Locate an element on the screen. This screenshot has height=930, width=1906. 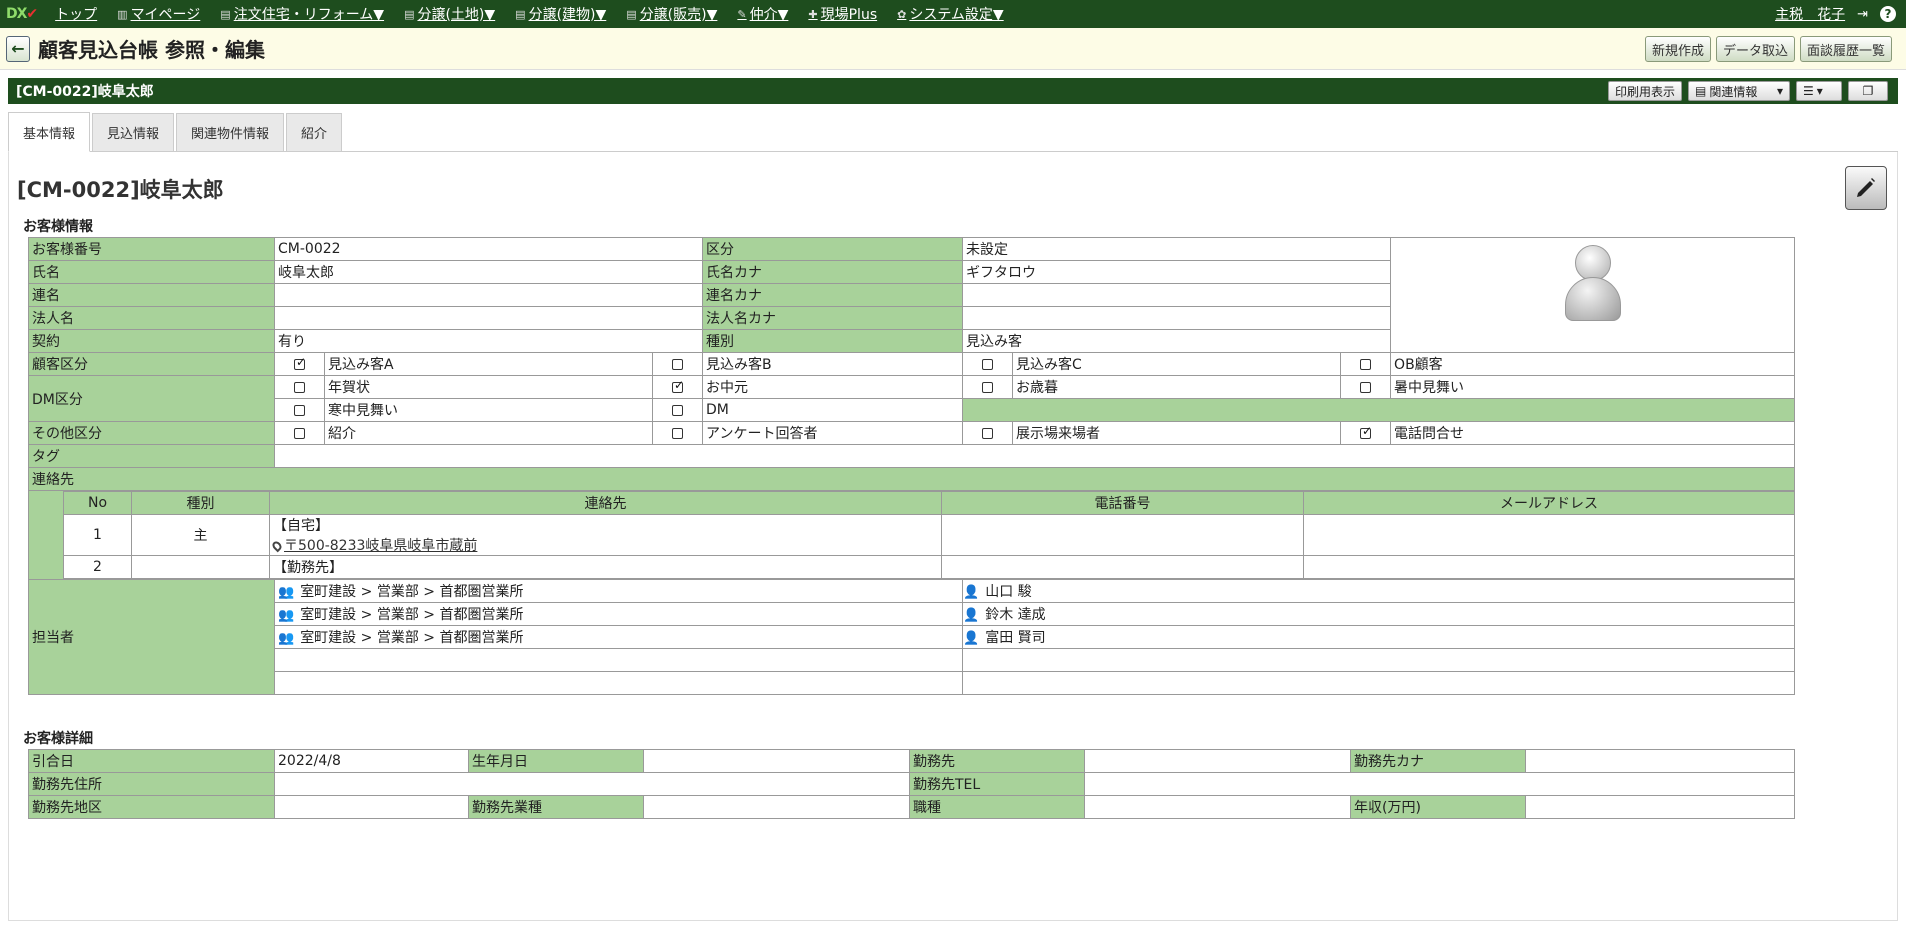
field-label: 職種 is located at coordinates (997, 807).